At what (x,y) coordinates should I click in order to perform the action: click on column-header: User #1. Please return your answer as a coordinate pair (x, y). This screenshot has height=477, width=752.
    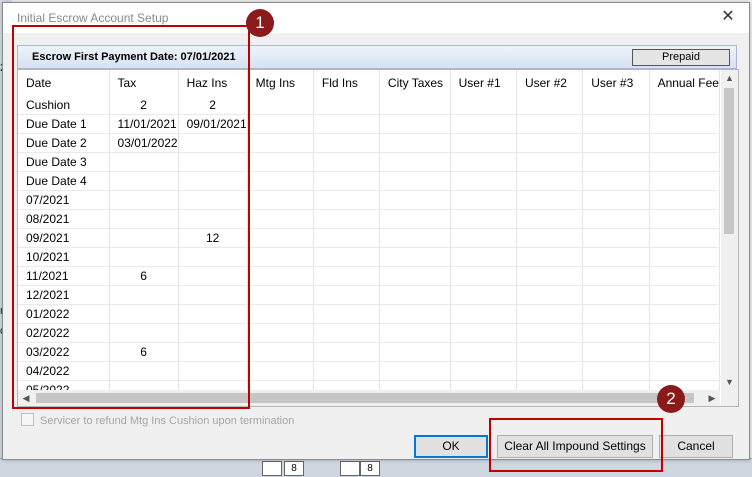
    Looking at the image, I should click on (483, 83).